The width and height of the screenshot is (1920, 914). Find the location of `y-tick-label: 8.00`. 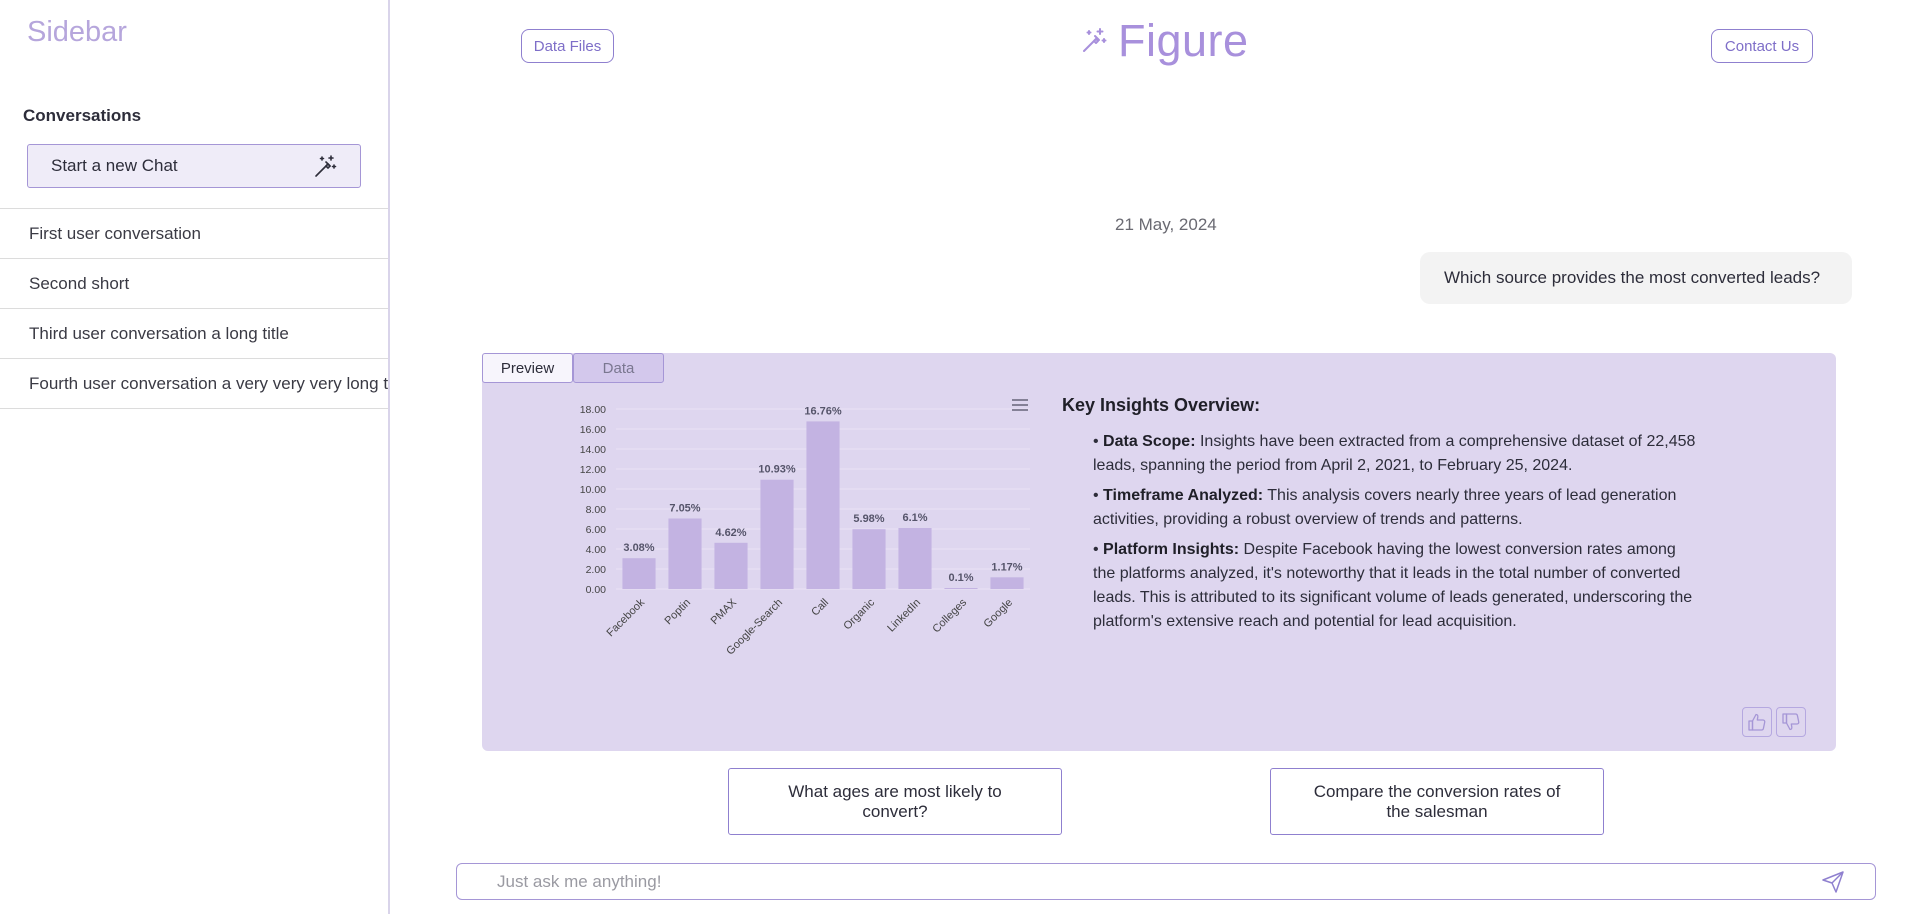

y-tick-label: 8.00 is located at coordinates (596, 510).